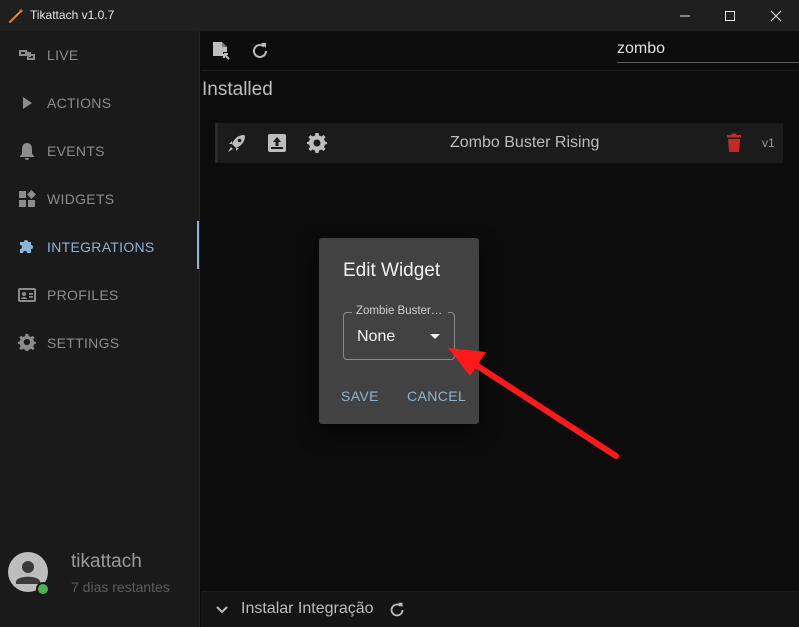 This screenshot has height=627, width=799. Describe the element at coordinates (76, 151) in the screenshot. I see `sidebar-item-label: EVENTS` at that location.